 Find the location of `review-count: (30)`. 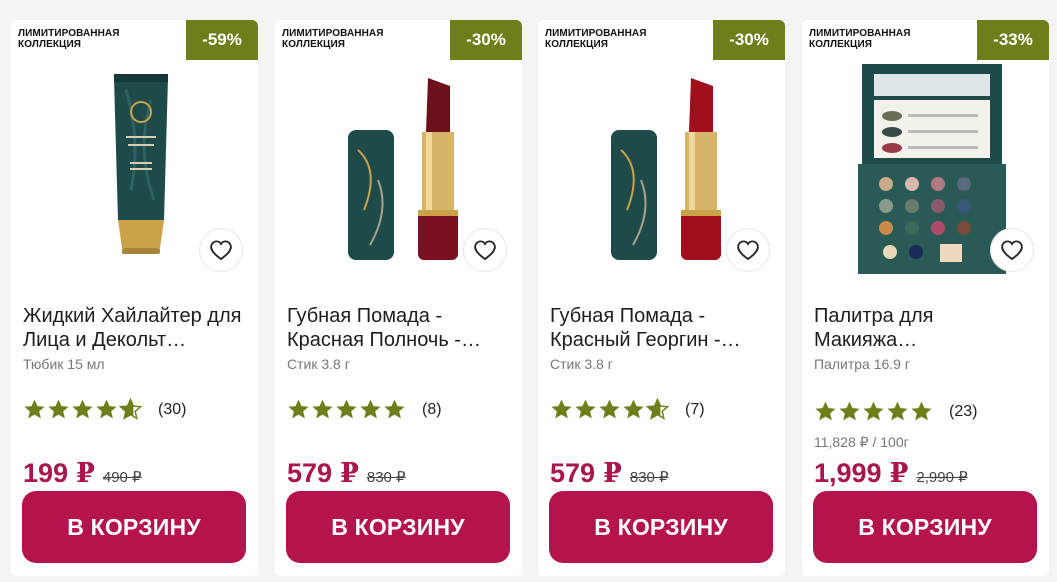

review-count: (30) is located at coordinates (172, 410).